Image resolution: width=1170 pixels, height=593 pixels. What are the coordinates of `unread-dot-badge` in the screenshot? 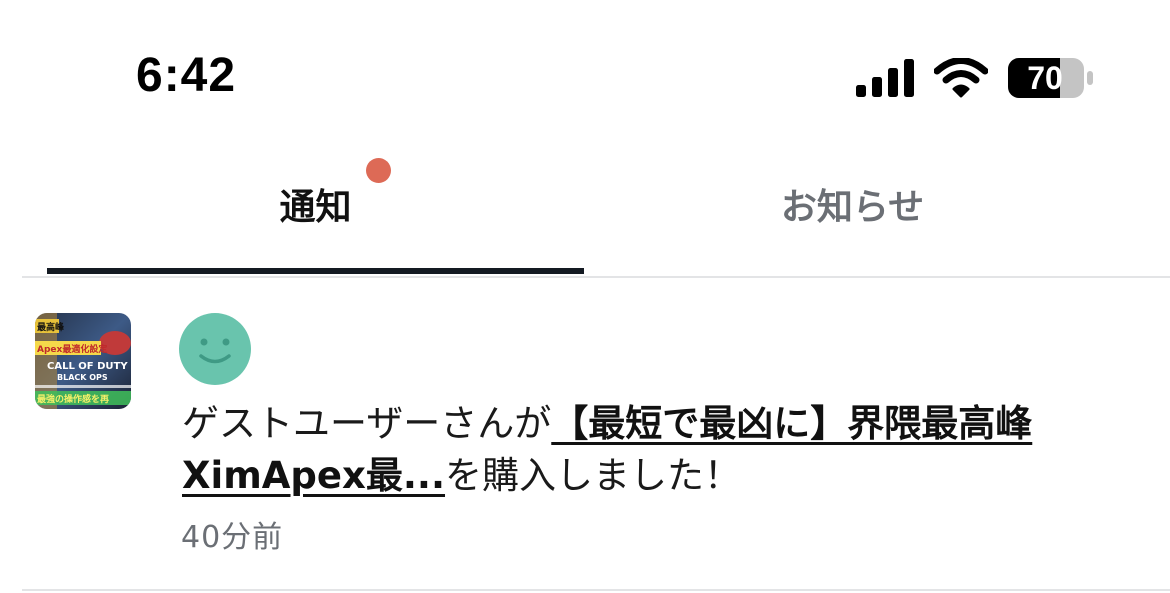 It's located at (378, 170).